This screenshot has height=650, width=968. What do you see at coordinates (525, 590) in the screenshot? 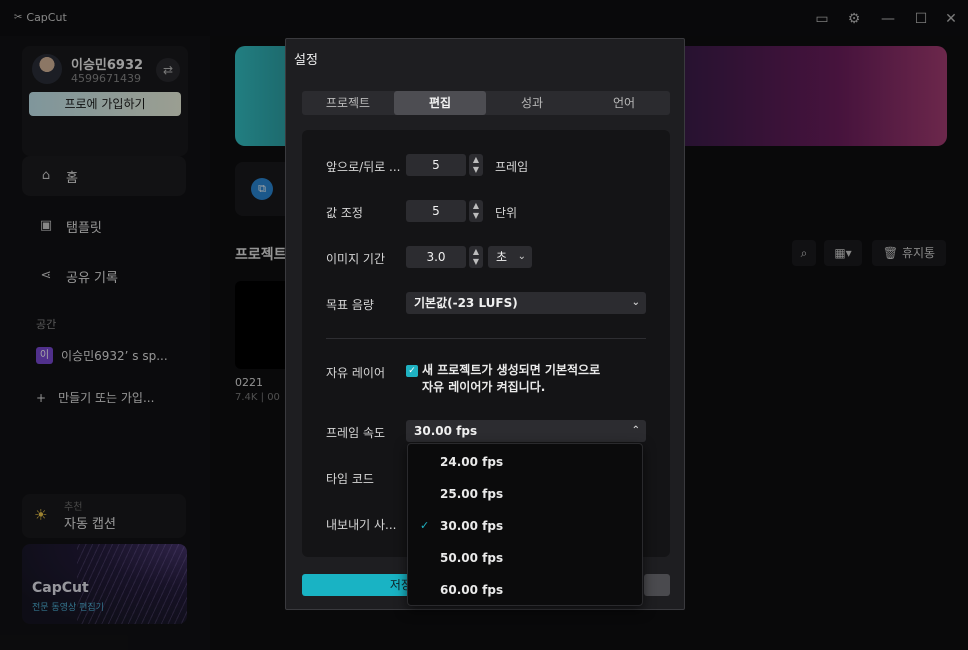
I see `fps-option-60: 60.00 fps` at bounding box center [525, 590].